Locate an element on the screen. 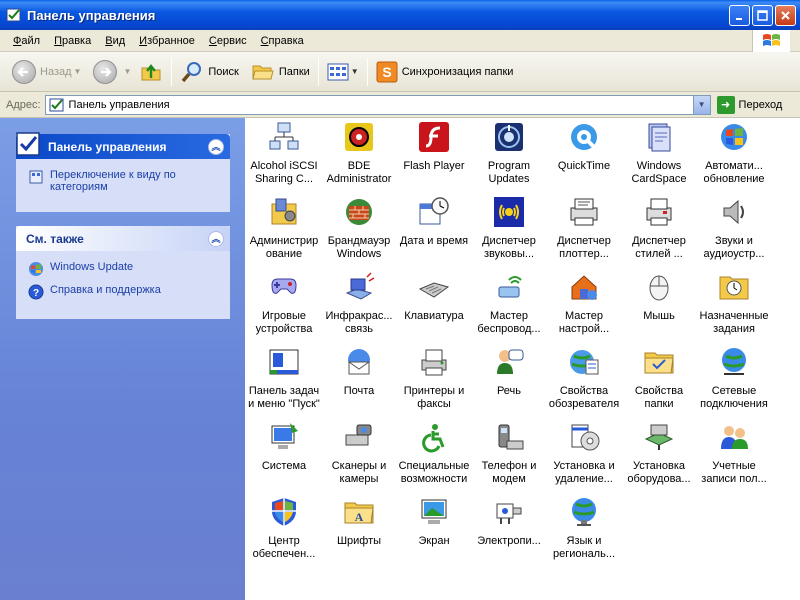 Image resolution: width=800 pixels, height=600 pixels. item-label: QuickTime is located at coordinates (584, 166).